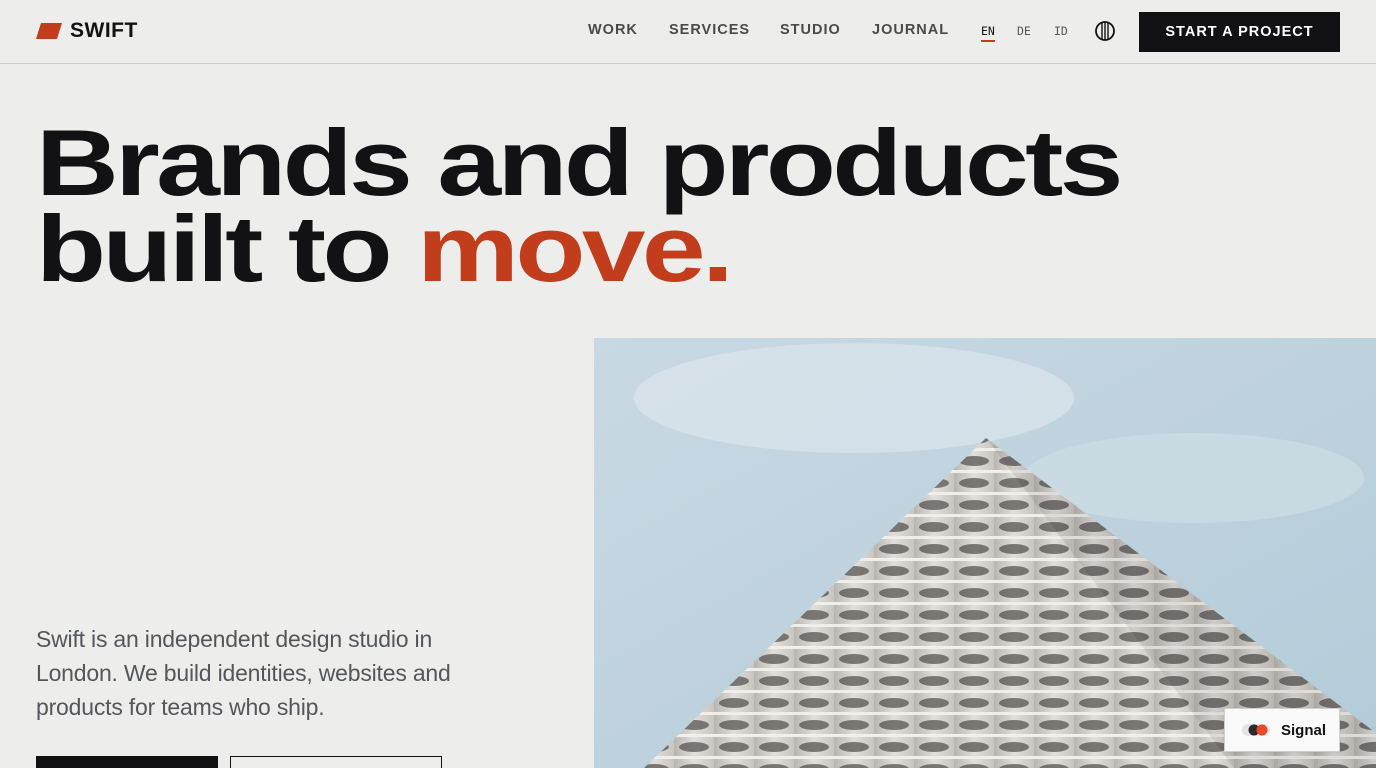 This screenshot has height=768, width=1376. Describe the element at coordinates (1024, 31) in the screenshot. I see `language-de: DE` at that location.